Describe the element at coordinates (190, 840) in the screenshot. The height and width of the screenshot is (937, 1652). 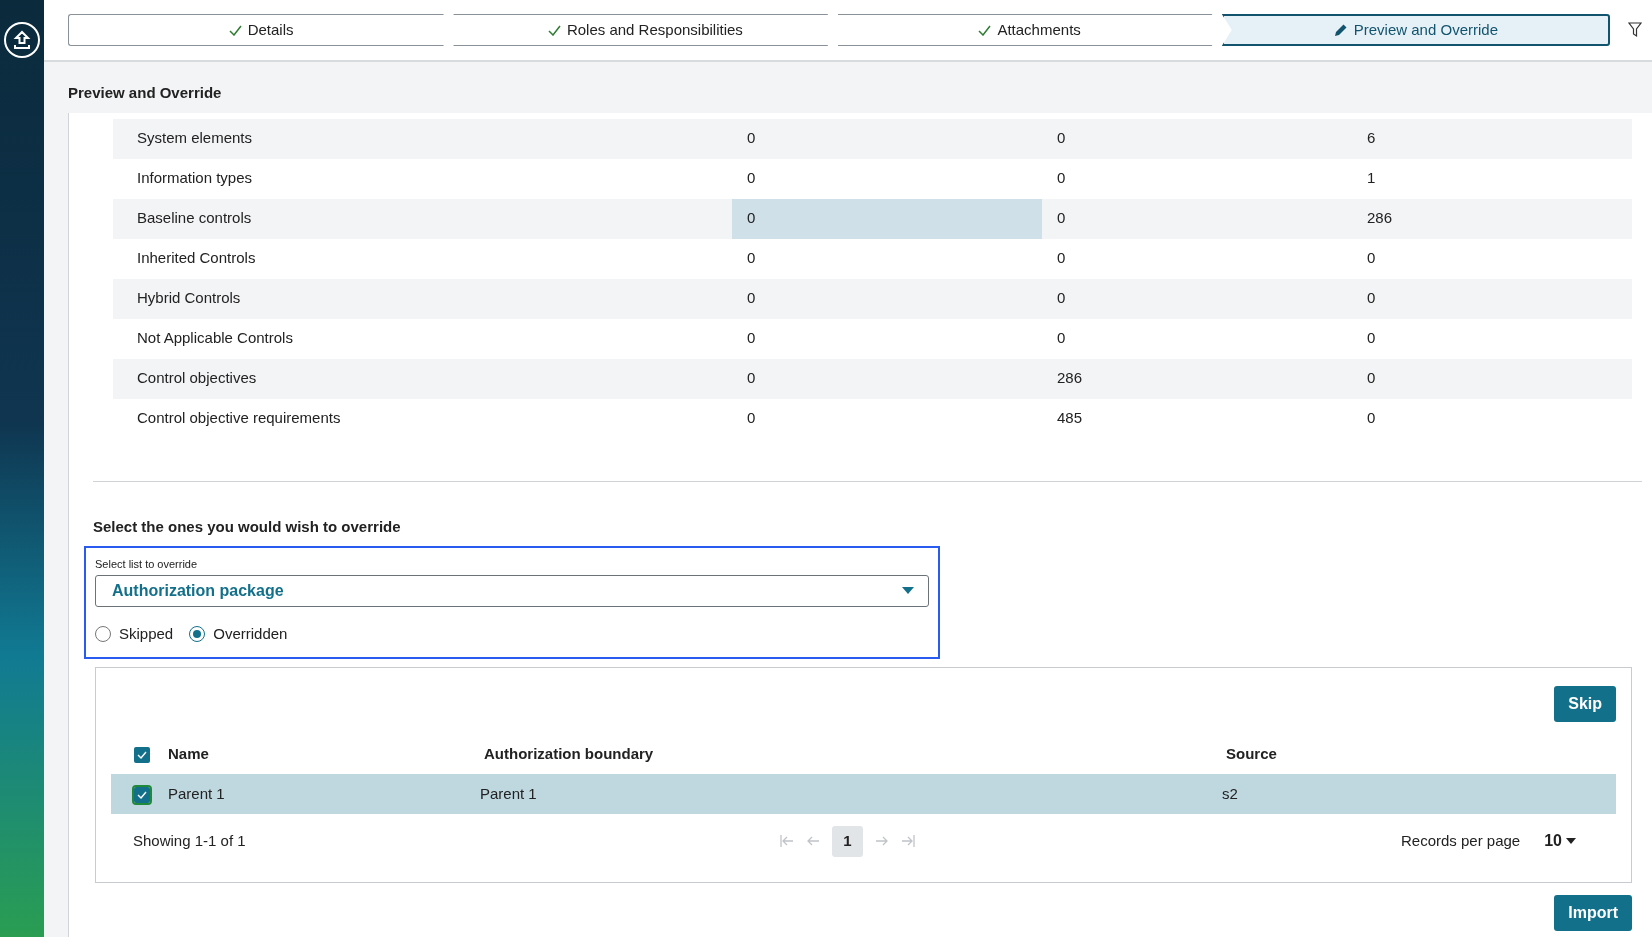
I see `showing-text: Showing 1-1 of 1` at that location.